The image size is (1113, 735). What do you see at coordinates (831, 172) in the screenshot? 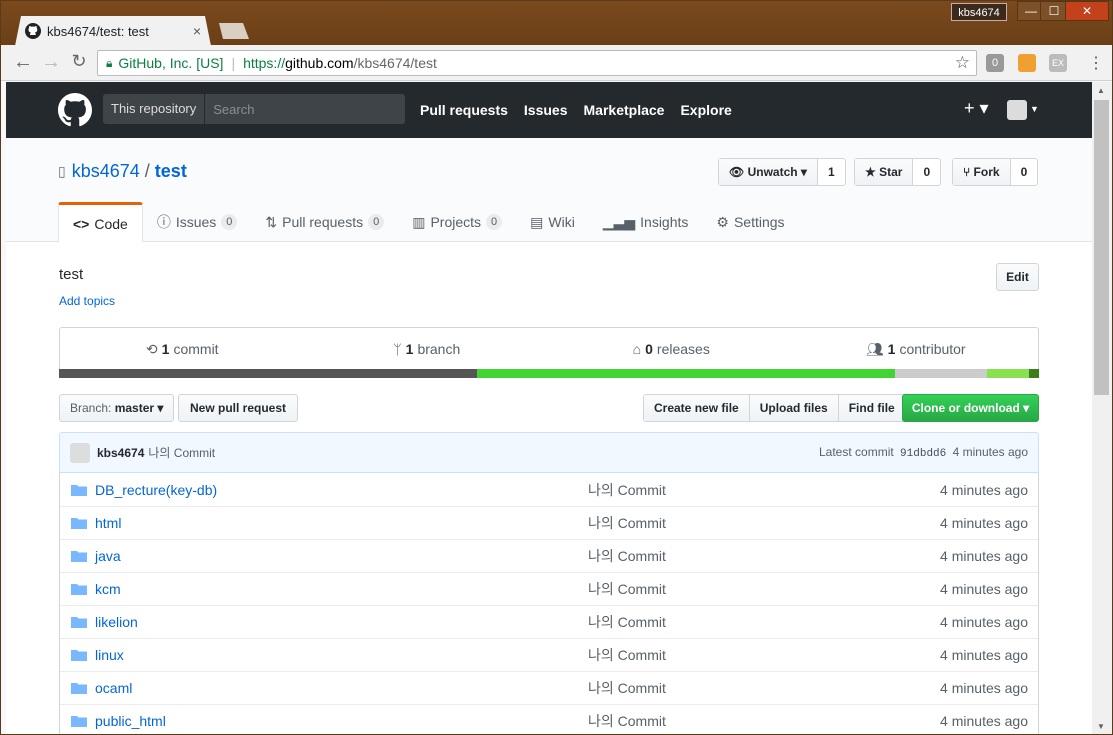
I see `watchers-count: 1` at bounding box center [831, 172].